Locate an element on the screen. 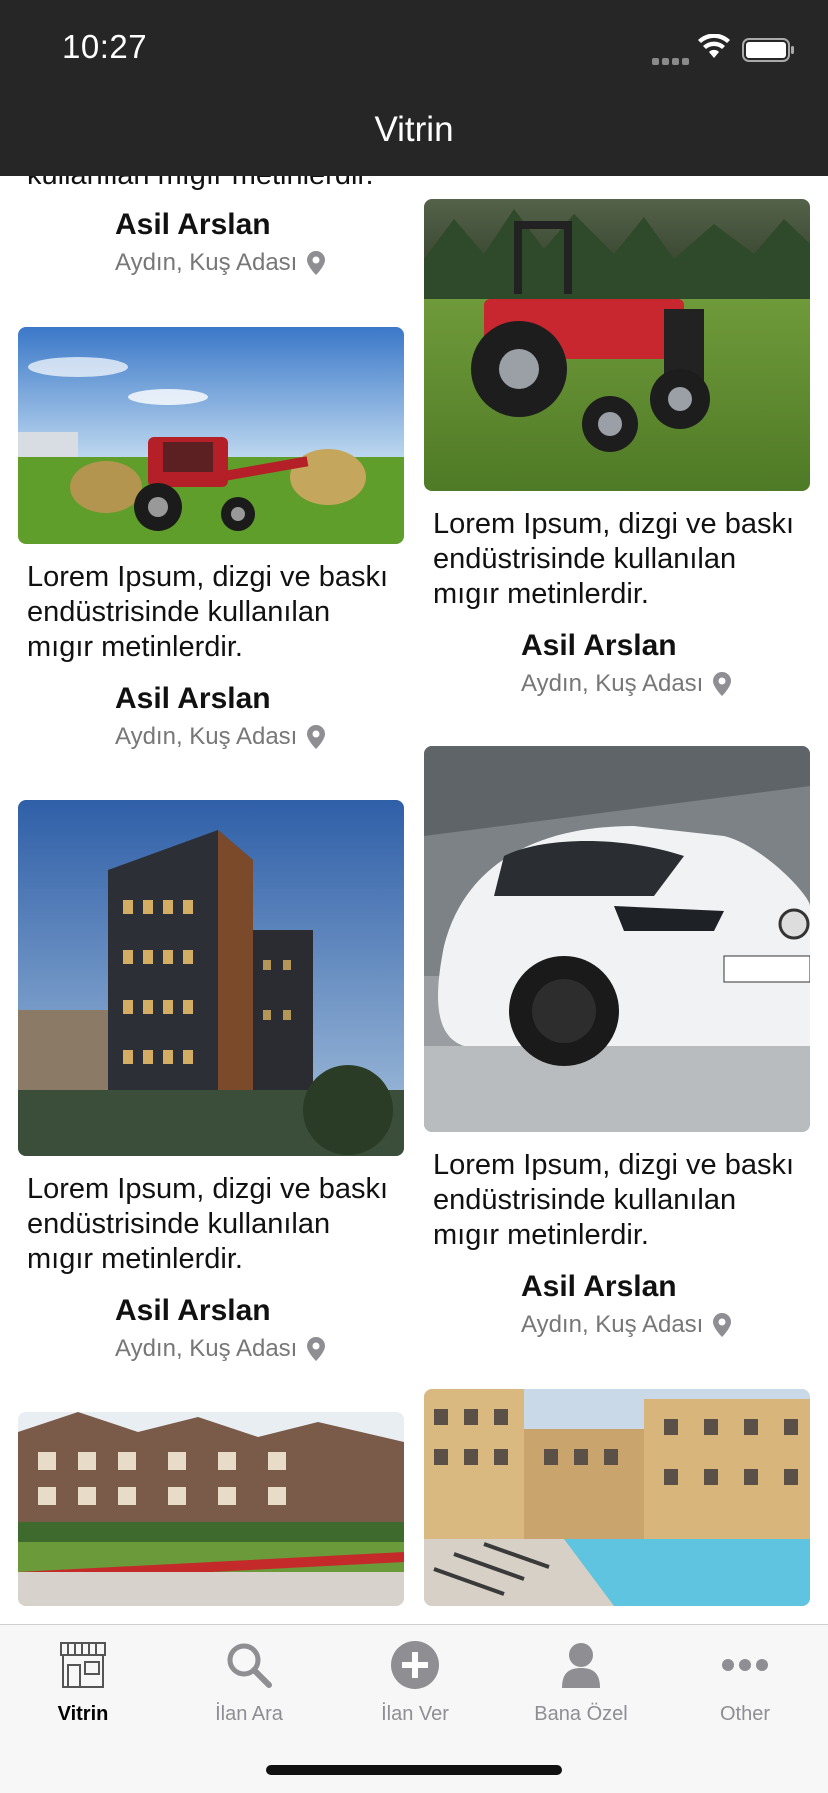 The height and width of the screenshot is (1793, 828). tab-label: Other is located at coordinates (745, 1714).